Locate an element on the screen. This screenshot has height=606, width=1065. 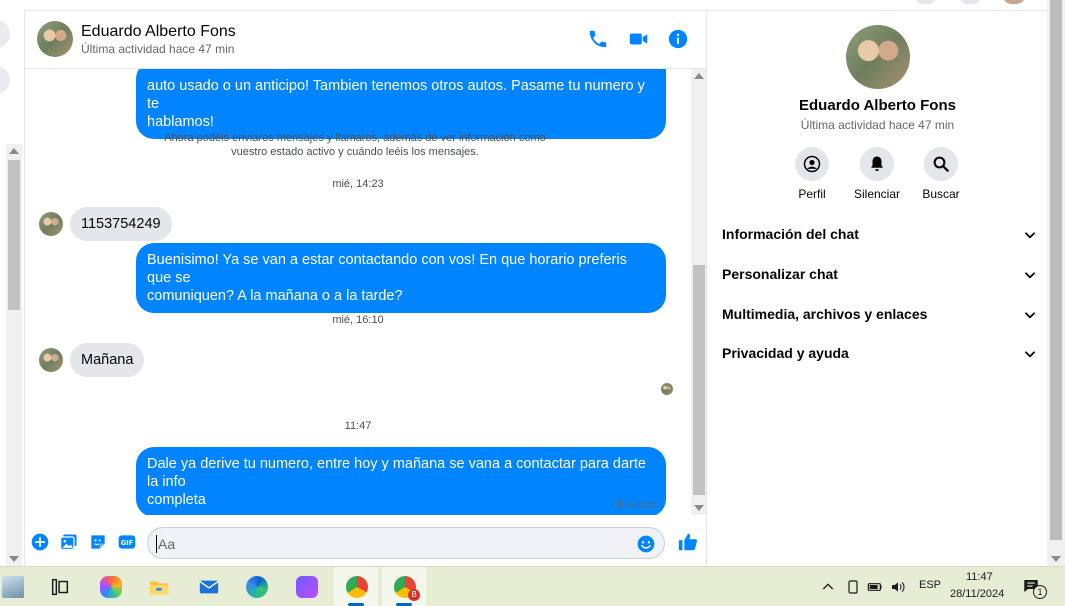
sticker-icon is located at coordinates (98, 542).